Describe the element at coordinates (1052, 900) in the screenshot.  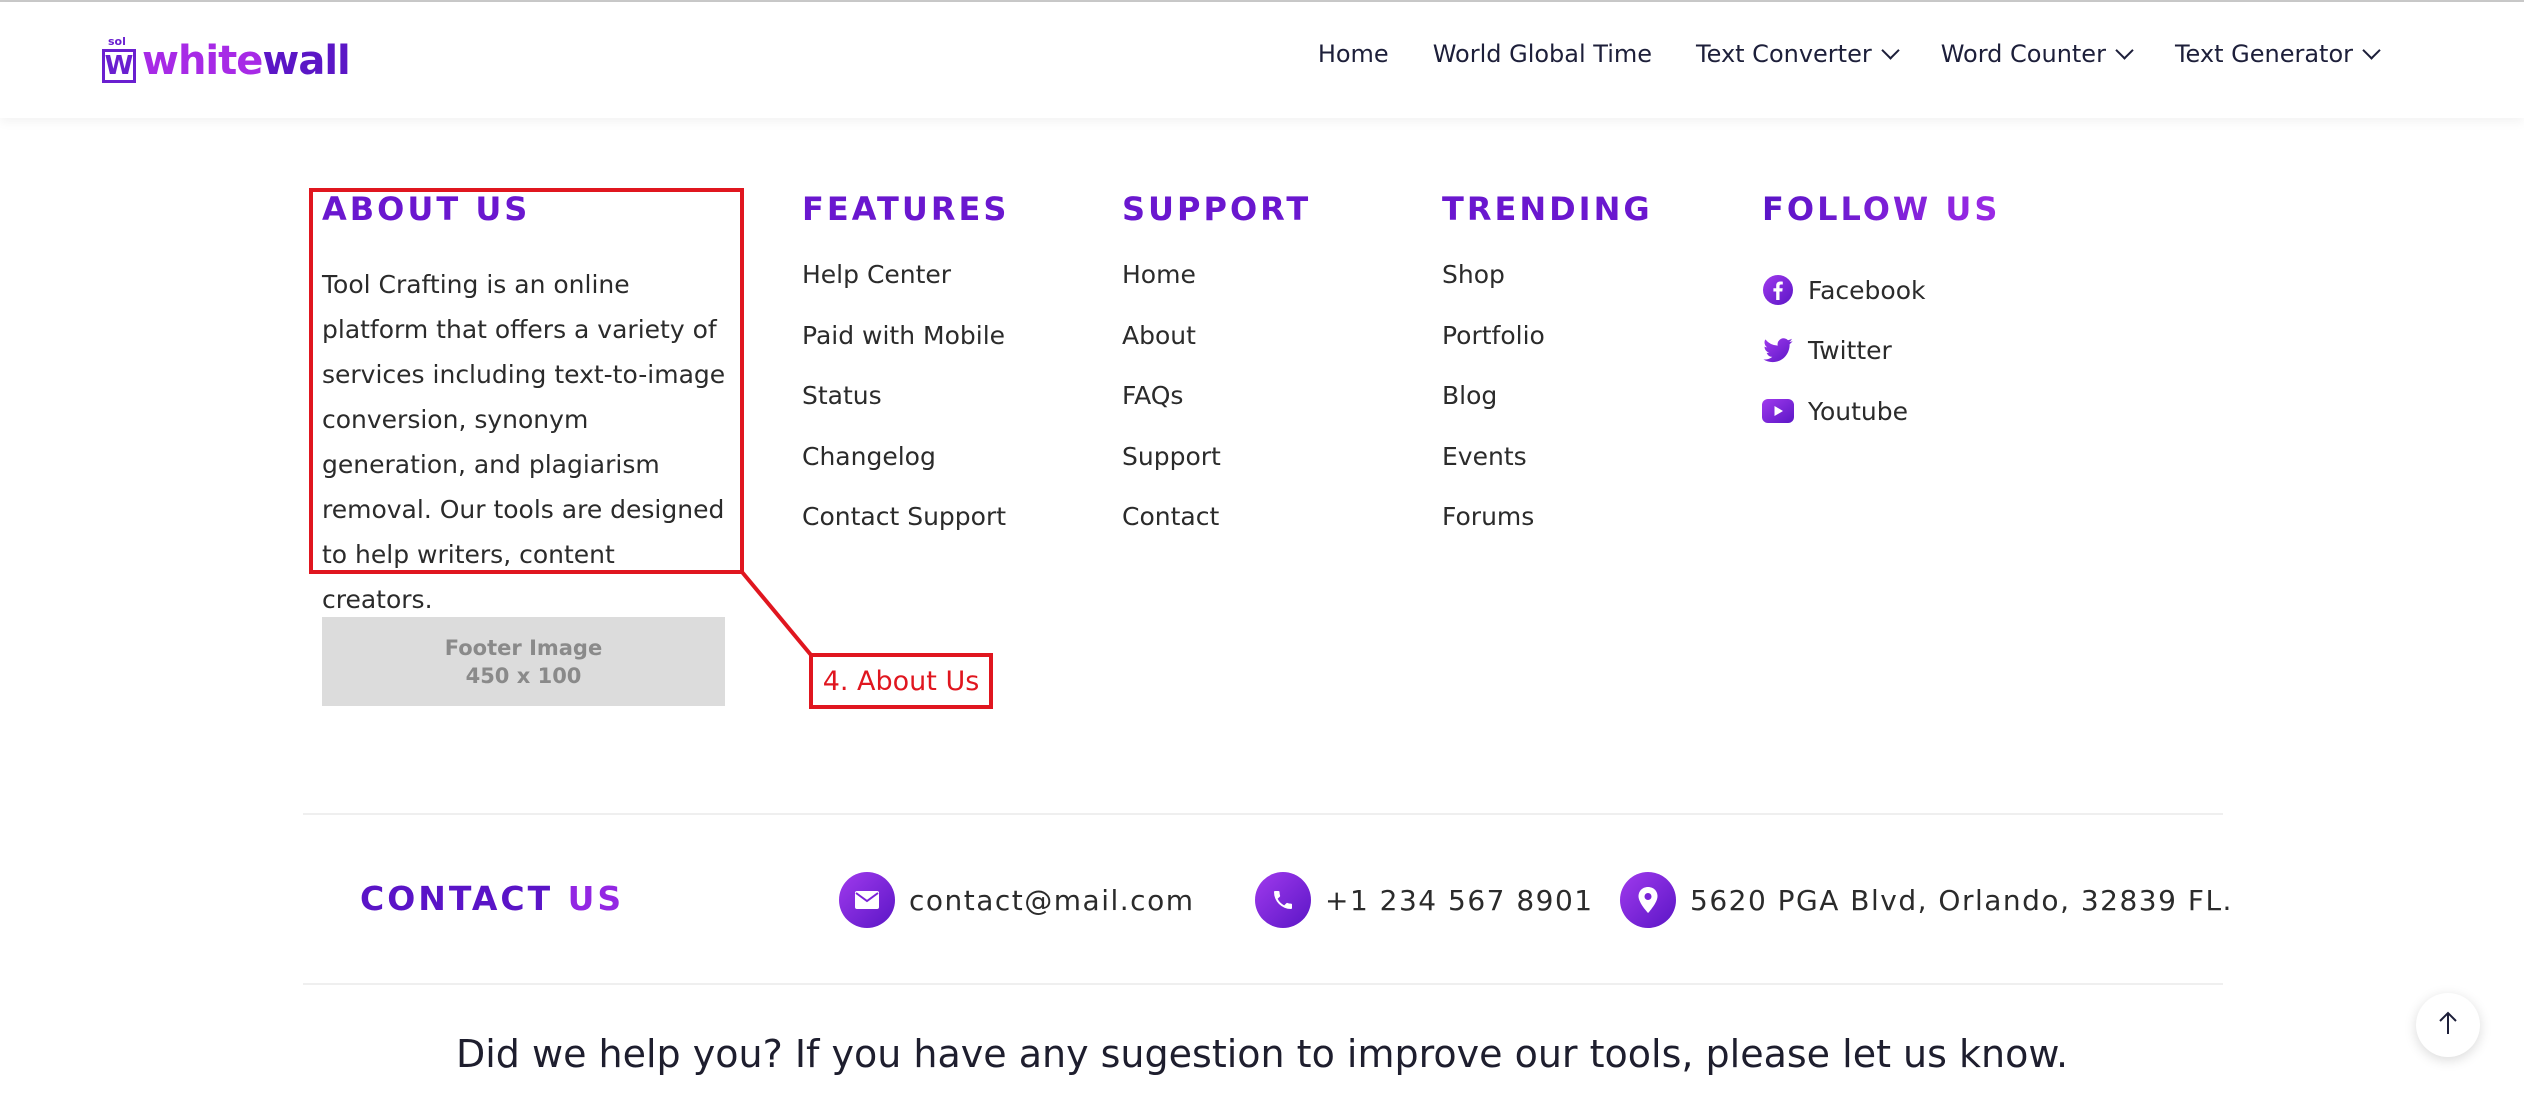
I see `contact-email-text: contact@mail.com` at that location.